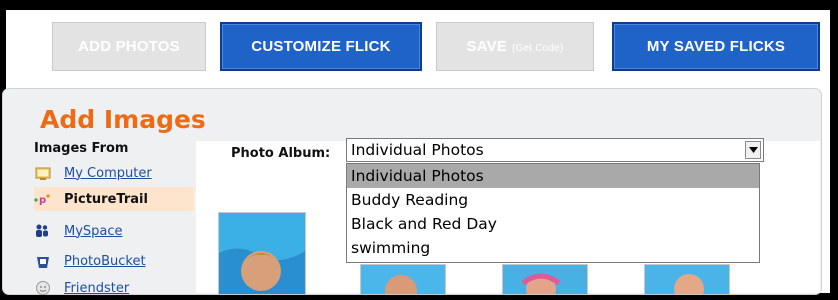  I want to click on sidebar-item-myspace: MySpace, so click(114, 231).